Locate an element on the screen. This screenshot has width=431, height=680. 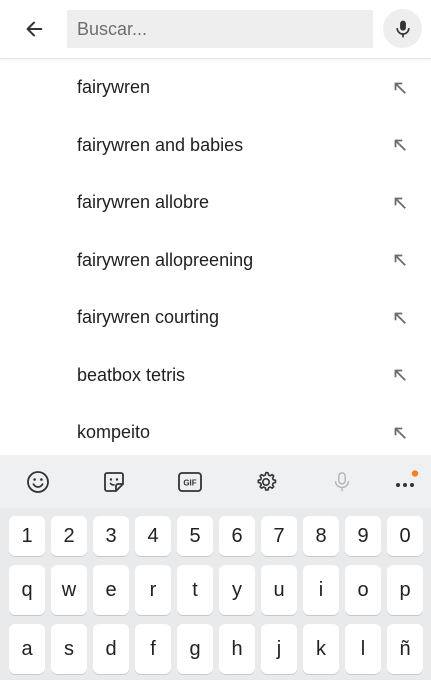
gif-label: GIF is located at coordinates (189, 483).